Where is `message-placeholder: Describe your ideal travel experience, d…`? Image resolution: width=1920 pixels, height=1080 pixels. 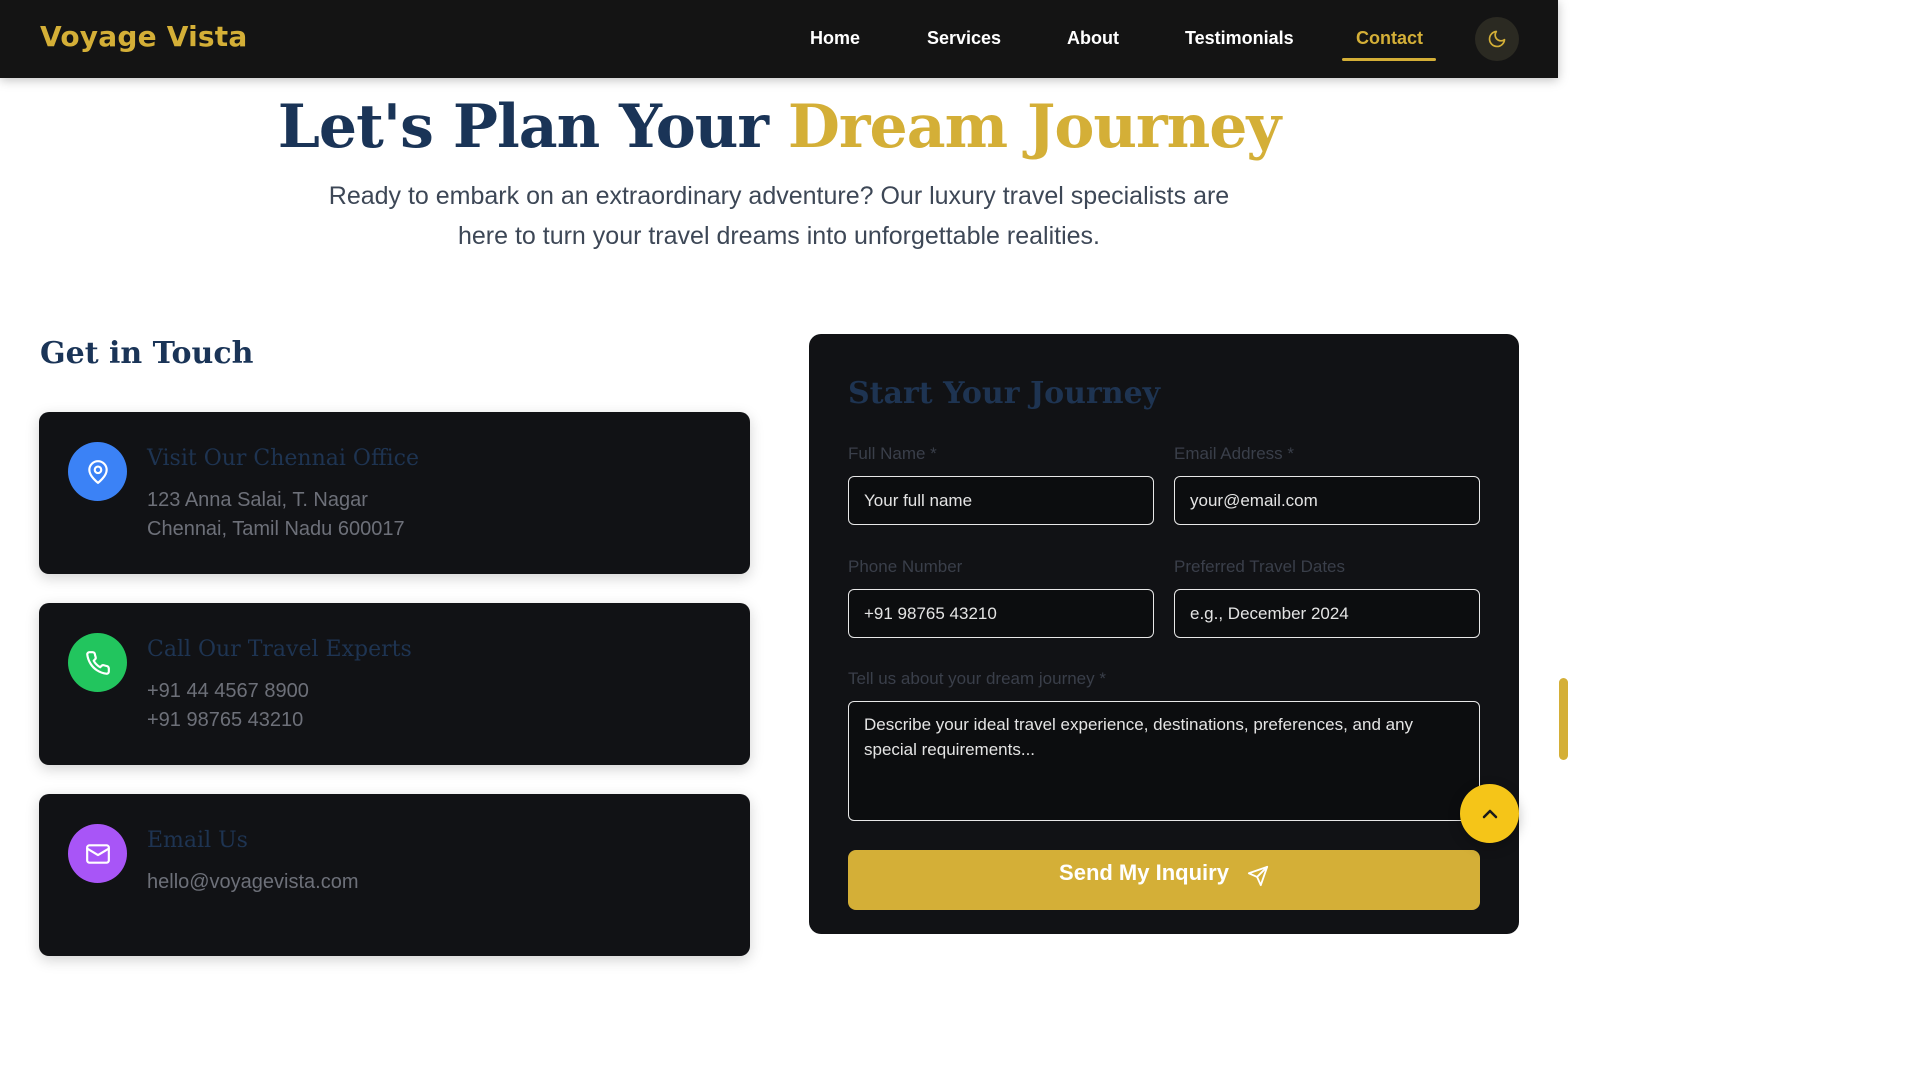
message-placeholder: Describe your ideal travel experience, d… is located at coordinates (1139, 737).